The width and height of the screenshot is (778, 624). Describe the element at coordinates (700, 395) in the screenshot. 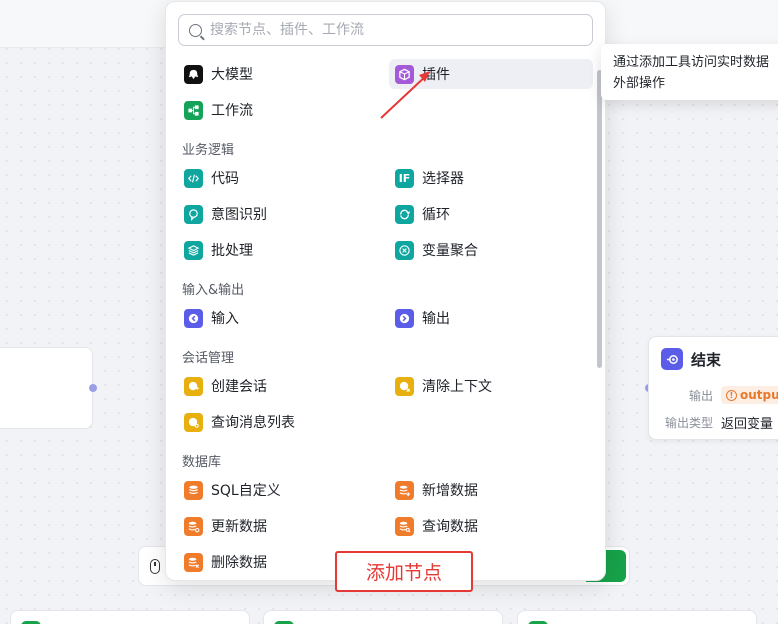

I see `output-label: 输出` at that location.